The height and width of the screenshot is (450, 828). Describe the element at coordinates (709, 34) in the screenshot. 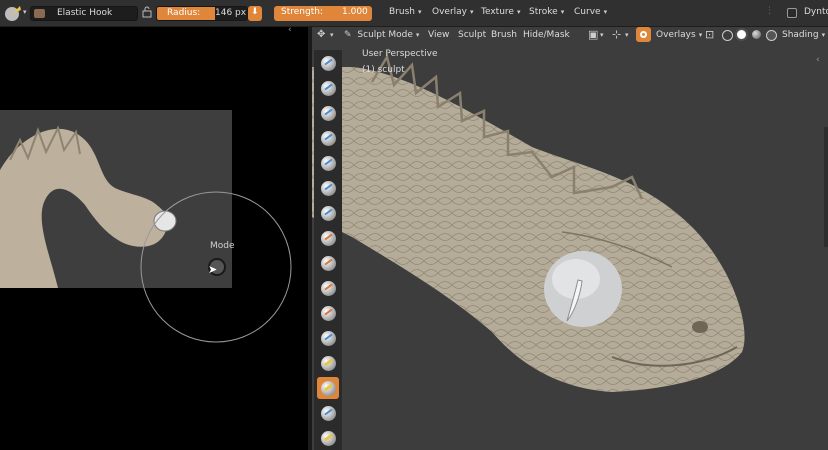

I see `xray-toggle-icon: ⊡` at that location.